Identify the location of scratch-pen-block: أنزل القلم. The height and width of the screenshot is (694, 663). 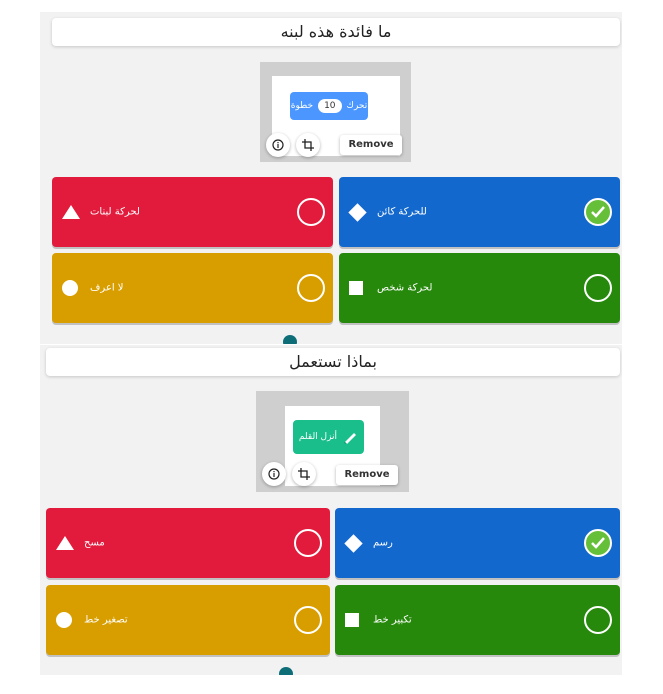
(328, 437).